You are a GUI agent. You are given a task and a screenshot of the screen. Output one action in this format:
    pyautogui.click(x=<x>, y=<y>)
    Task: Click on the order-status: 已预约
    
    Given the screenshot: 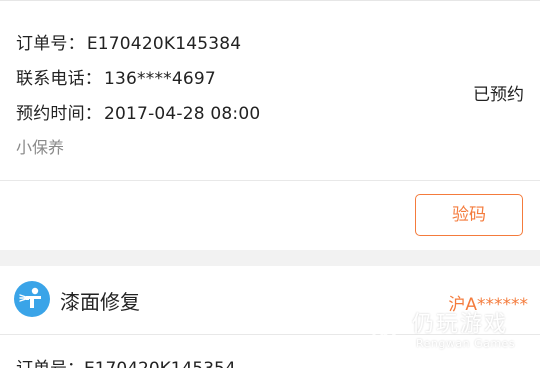 What is the action you would take?
    pyautogui.click(x=498, y=95)
    